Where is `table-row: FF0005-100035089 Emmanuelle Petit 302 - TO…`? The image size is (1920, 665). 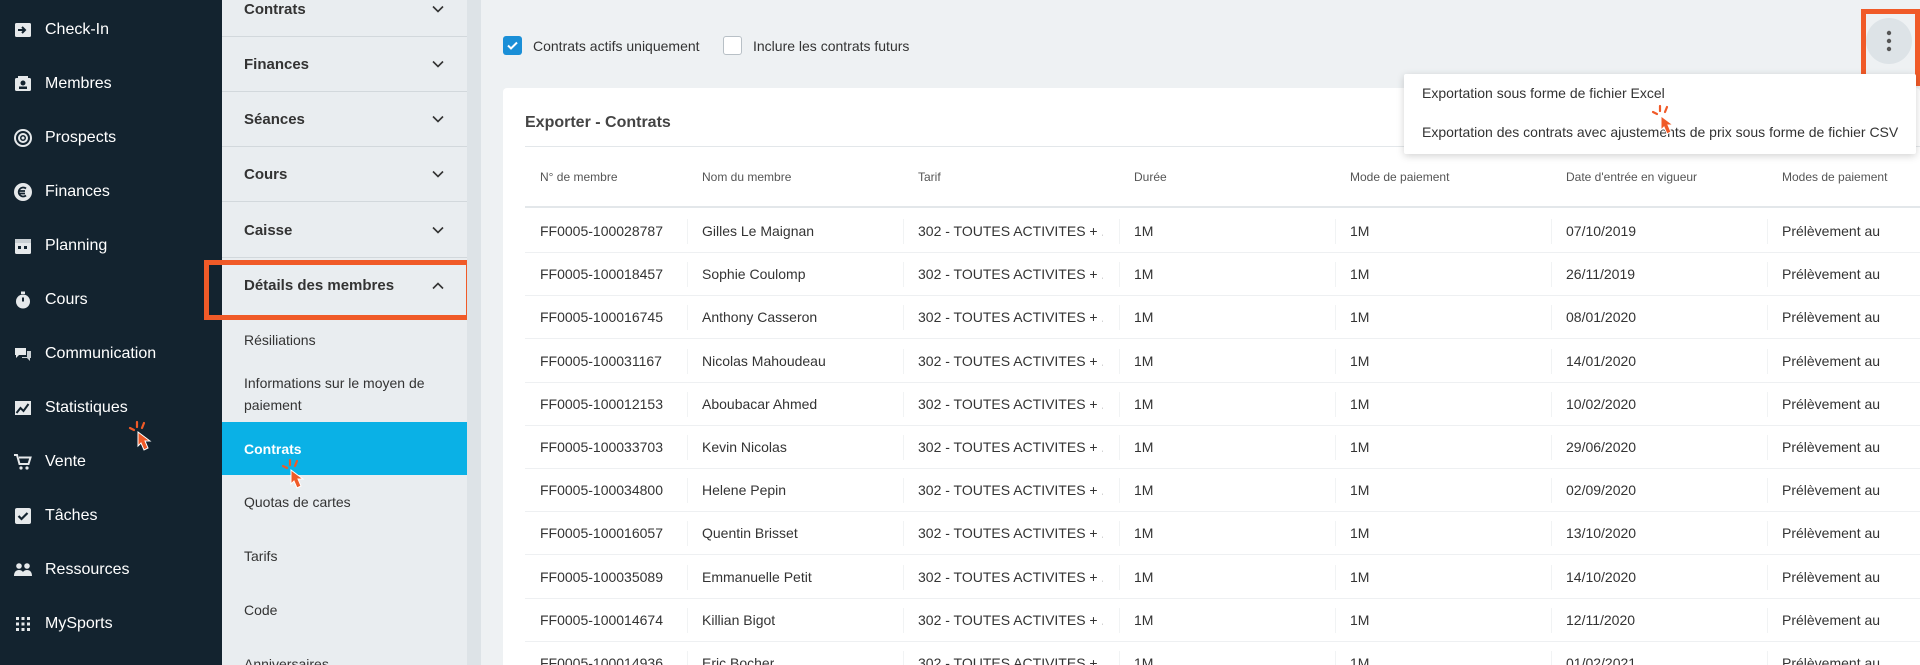
table-row: FF0005-100035089 Emmanuelle Petit 302 - TO… is located at coordinates (1222, 577).